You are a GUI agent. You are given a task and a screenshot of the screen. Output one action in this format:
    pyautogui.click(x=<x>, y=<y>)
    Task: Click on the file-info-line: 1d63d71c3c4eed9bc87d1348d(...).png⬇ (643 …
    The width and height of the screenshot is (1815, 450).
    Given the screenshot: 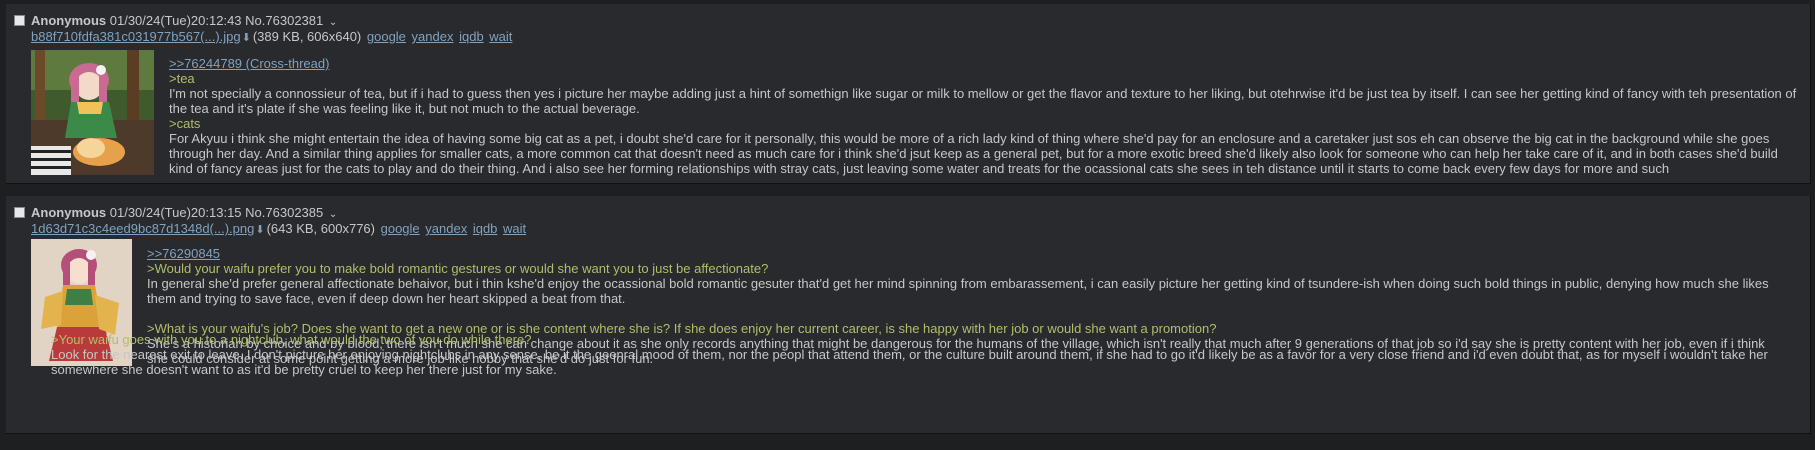 What is the action you would take?
    pyautogui.click(x=278, y=229)
    